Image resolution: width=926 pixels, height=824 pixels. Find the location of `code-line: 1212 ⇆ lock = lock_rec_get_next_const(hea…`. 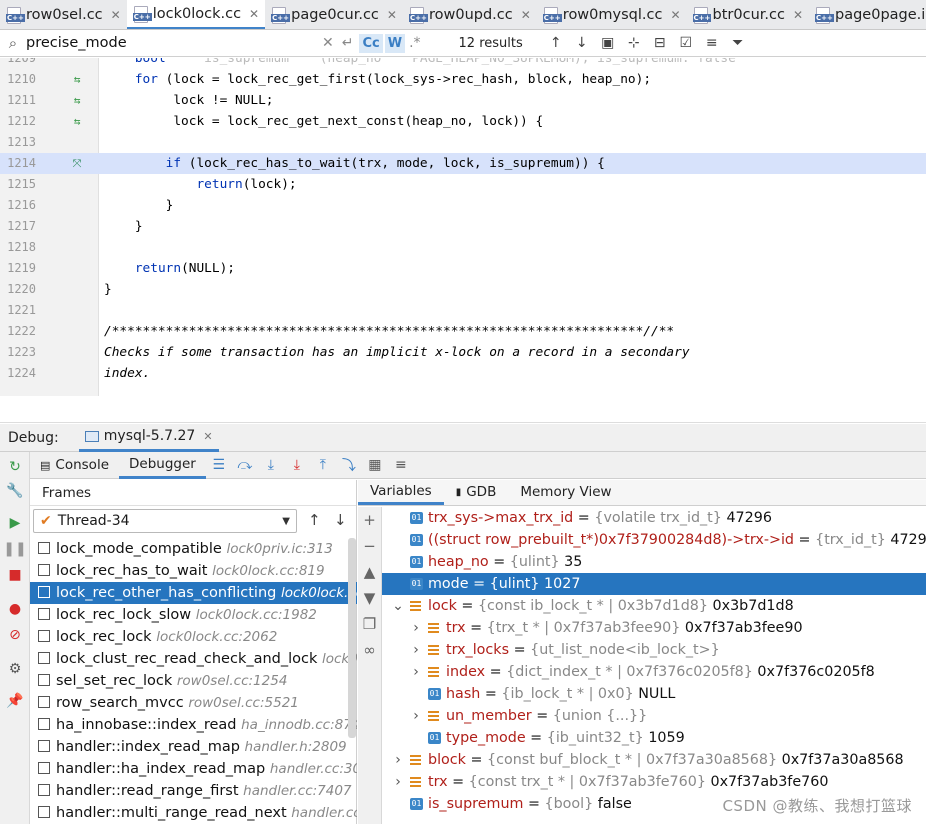

code-line: 1212 ⇆ lock = lock_rec_get_next_const(hea… is located at coordinates (463, 121).